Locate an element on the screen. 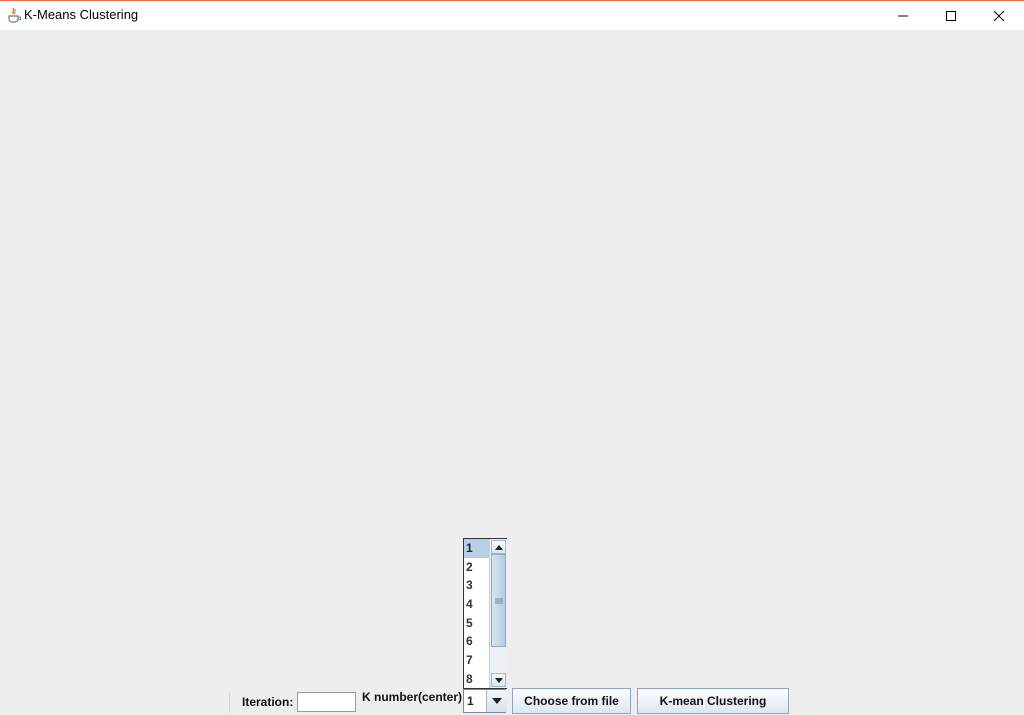 This screenshot has height=715, width=1024. k-mean-clustering-button: K-mean Clustering is located at coordinates (713, 701).